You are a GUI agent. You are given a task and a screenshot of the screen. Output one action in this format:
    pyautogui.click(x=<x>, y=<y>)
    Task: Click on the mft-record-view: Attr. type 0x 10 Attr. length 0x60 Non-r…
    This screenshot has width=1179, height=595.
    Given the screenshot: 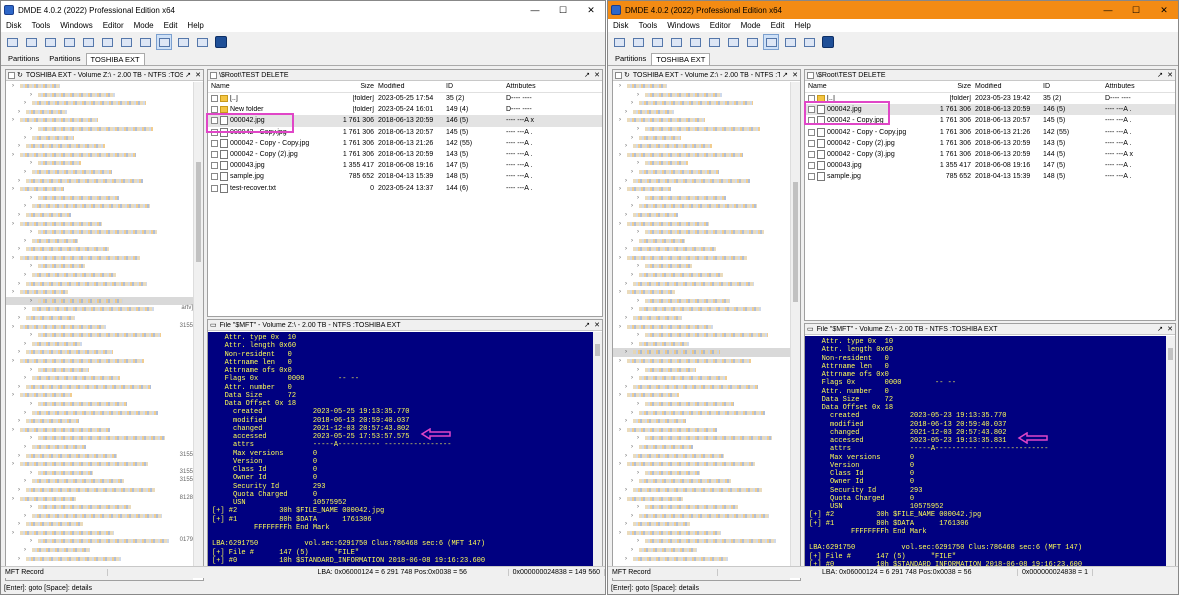 What is the action you would take?
    pyautogui.click(x=400, y=449)
    